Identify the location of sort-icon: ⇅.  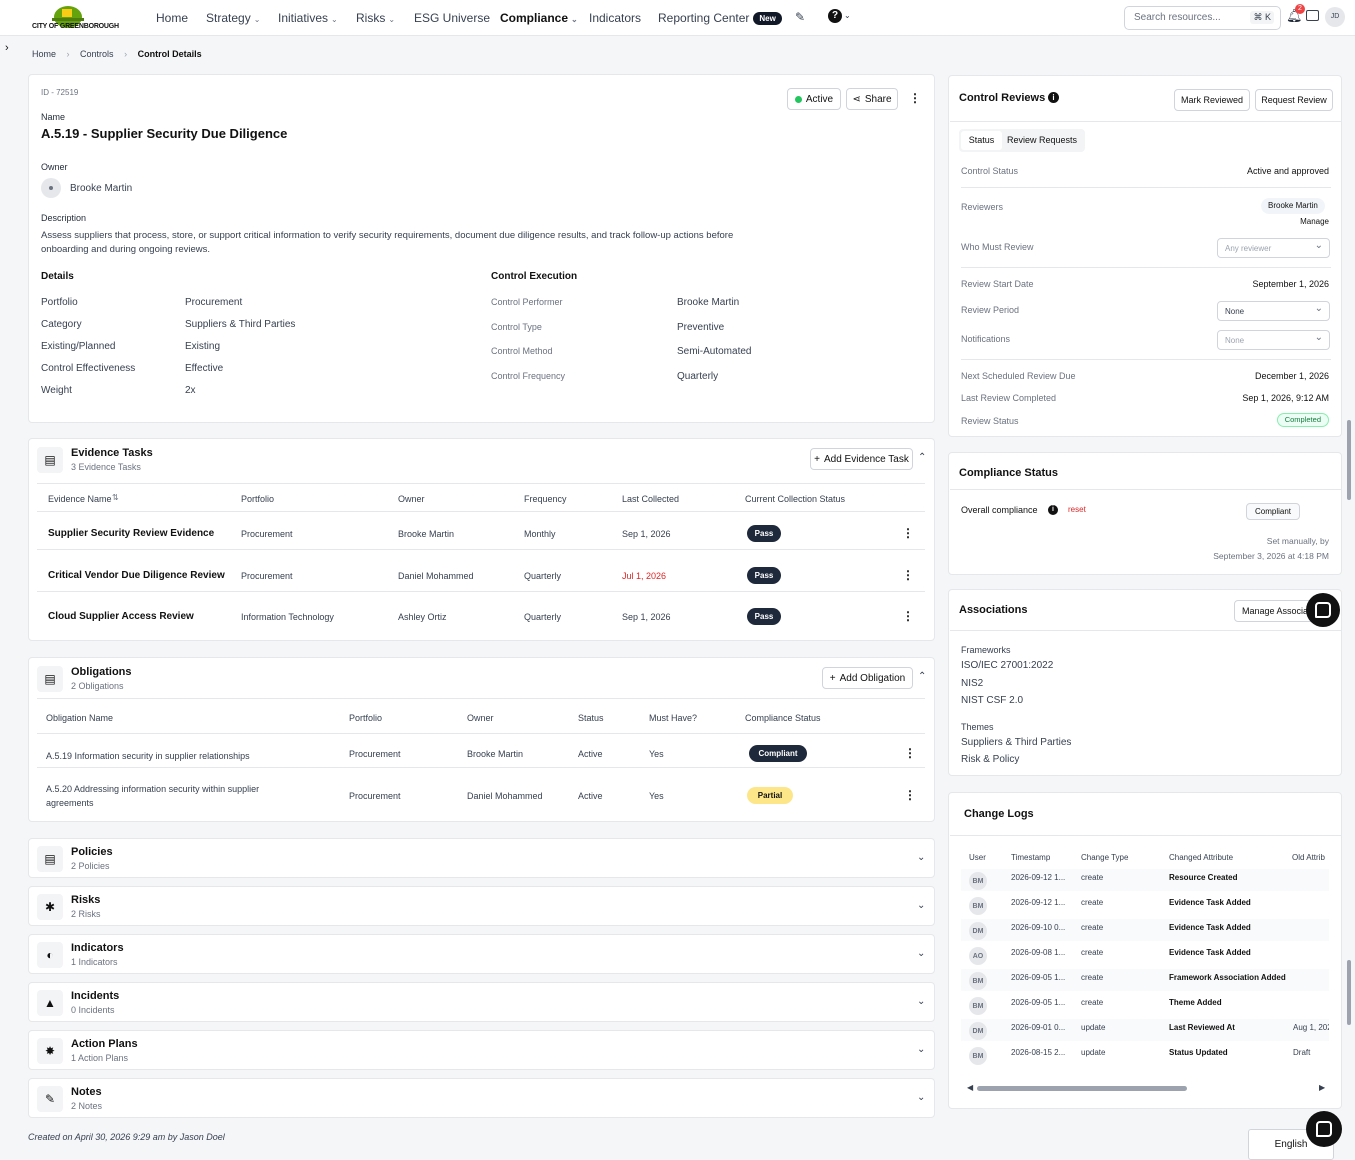
(115, 497).